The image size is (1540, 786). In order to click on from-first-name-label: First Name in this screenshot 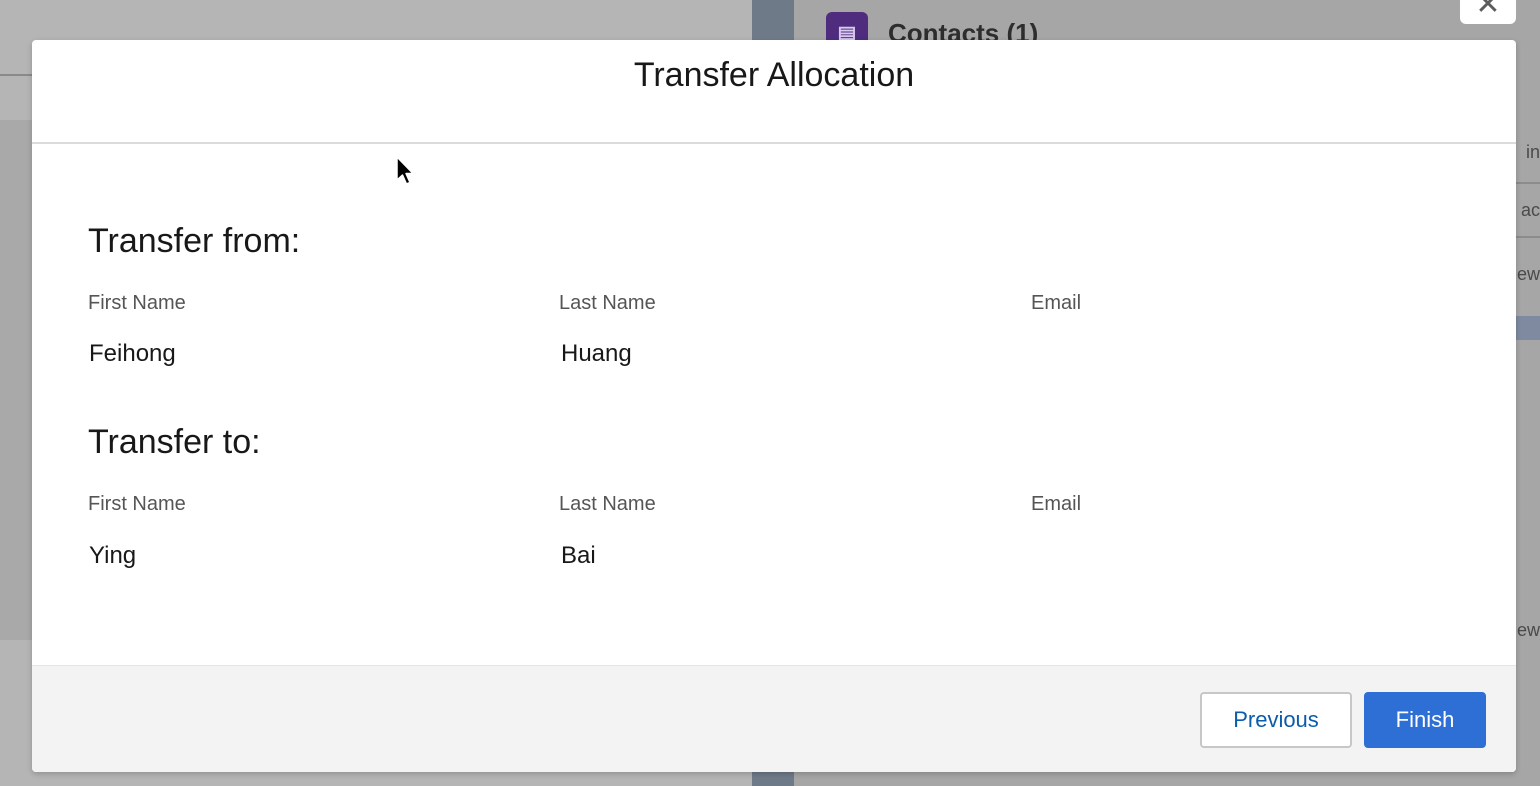, I will do `click(137, 303)`.